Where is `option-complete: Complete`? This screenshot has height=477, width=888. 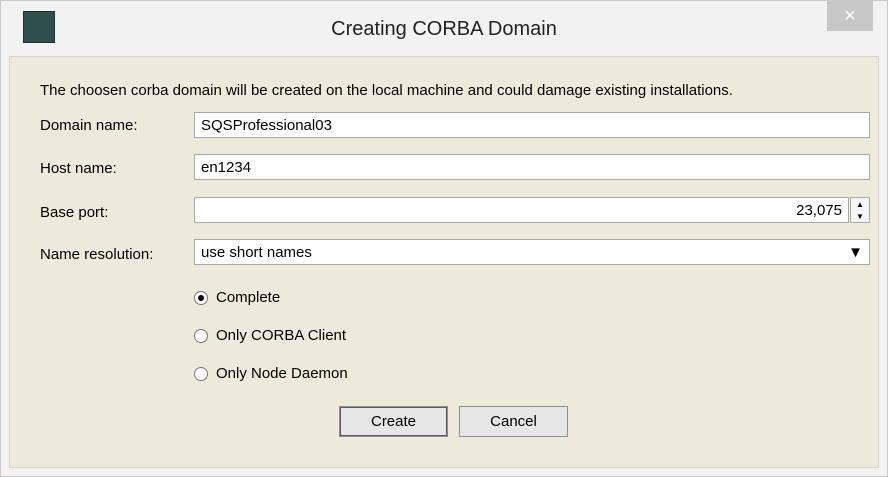 option-complete: Complete is located at coordinates (237, 297).